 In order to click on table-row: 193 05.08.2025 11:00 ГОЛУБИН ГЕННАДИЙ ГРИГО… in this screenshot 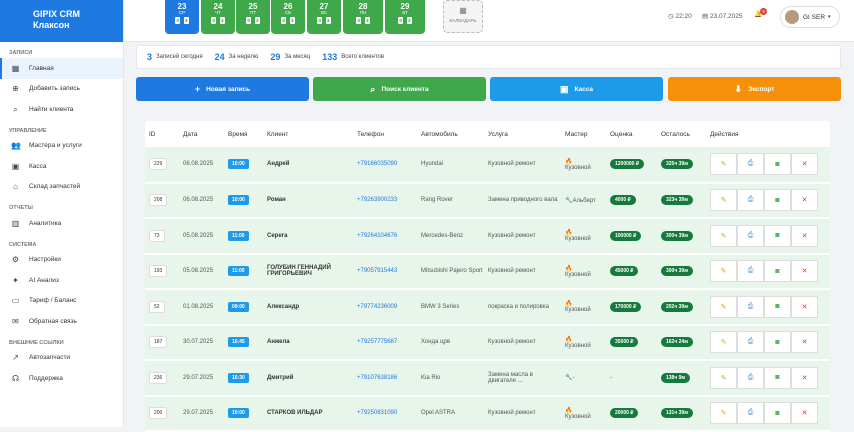, I will do `click(487, 271)`.